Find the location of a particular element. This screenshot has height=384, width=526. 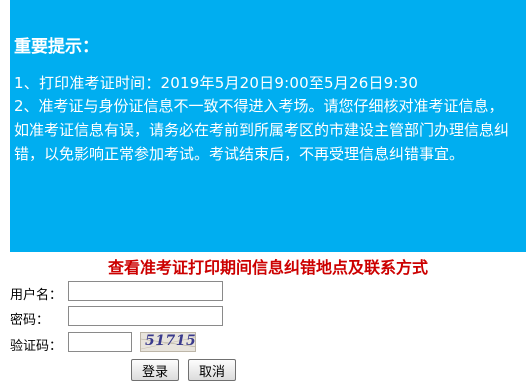

error-correction-contact-link: 查看准考证打印期间信息纠错地点及联系方式 is located at coordinates (263, 266).